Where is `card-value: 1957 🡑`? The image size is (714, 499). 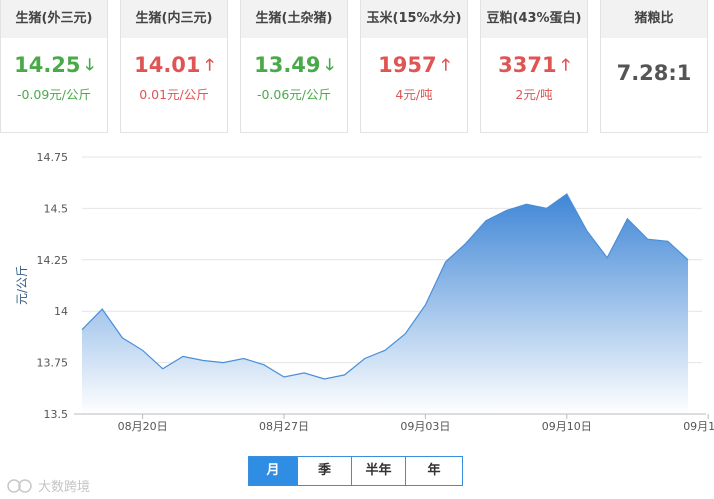
card-value: 1957 🡑 is located at coordinates (414, 65).